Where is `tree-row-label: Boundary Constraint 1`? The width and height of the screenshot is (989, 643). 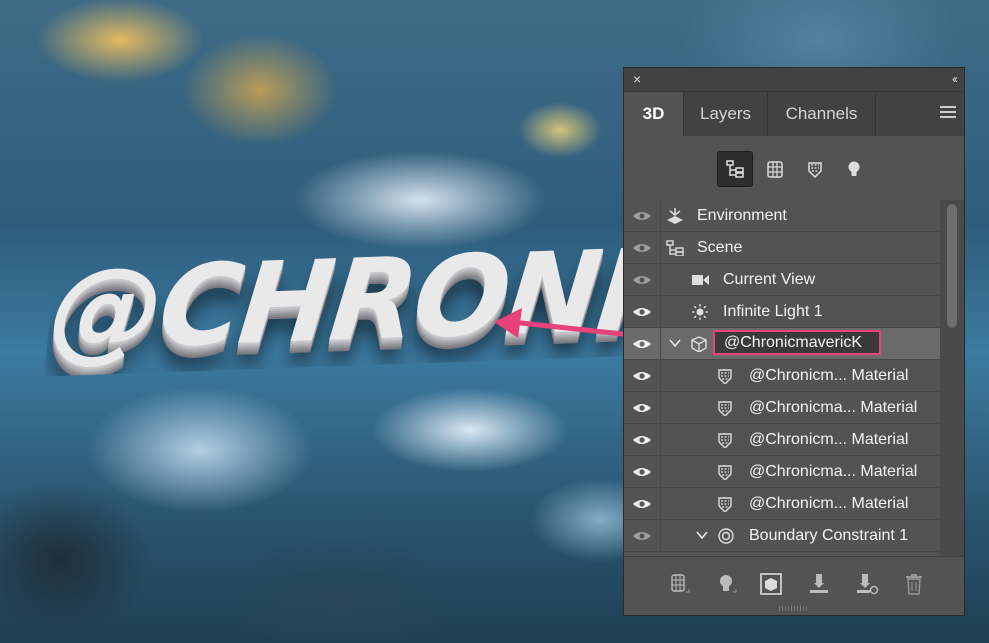 tree-row-label: Boundary Constraint 1 is located at coordinates (829, 535).